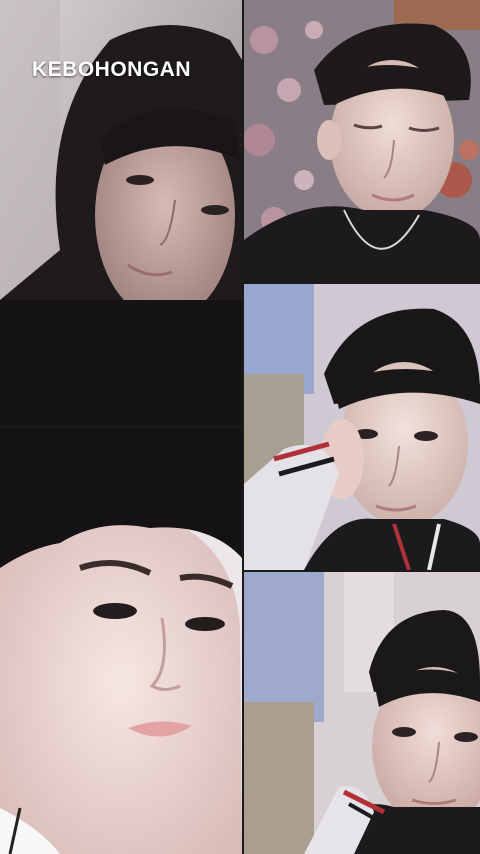 This screenshot has height=854, width=480. I want to click on overlay-title-text: KEBOHONGAN, so click(112, 69).